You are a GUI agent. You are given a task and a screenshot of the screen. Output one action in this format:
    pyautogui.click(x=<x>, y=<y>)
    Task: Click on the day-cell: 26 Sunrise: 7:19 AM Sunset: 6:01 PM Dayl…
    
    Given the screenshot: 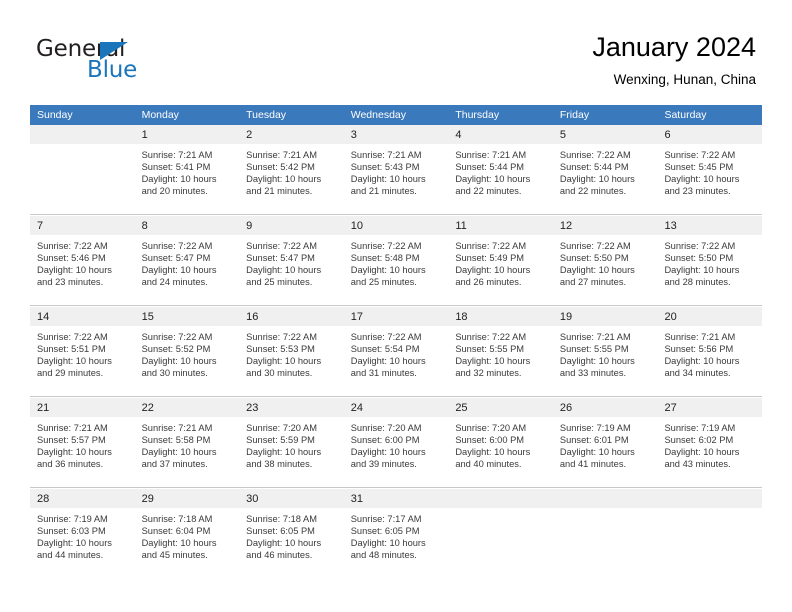 What is the action you would take?
    pyautogui.click(x=605, y=442)
    